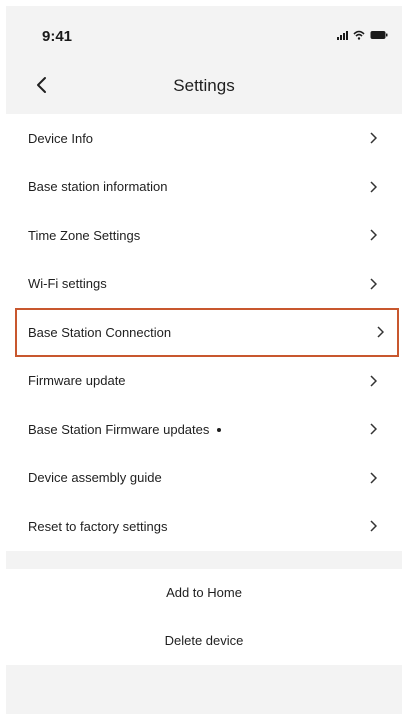 Image resolution: width=402 pixels, height=714 pixels. Describe the element at coordinates (204, 187) in the screenshot. I see `settings-item-base-station-information: Base station information` at that location.